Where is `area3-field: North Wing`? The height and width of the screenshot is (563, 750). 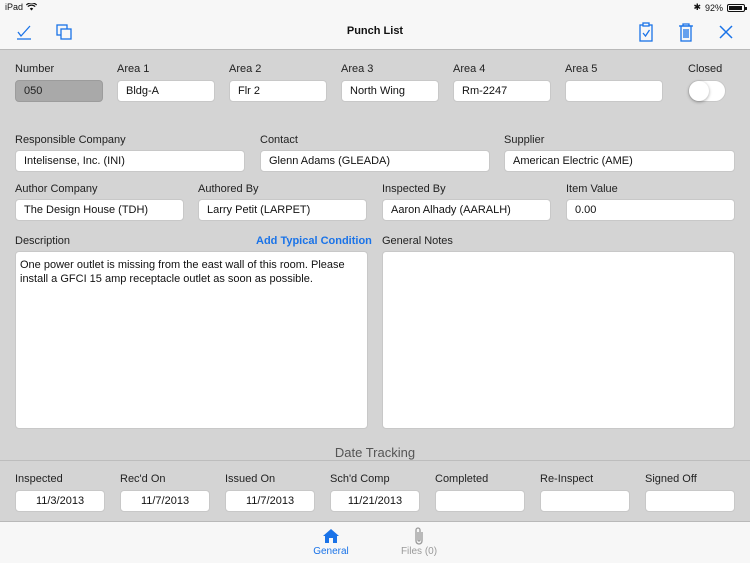 area3-field: North Wing is located at coordinates (390, 91).